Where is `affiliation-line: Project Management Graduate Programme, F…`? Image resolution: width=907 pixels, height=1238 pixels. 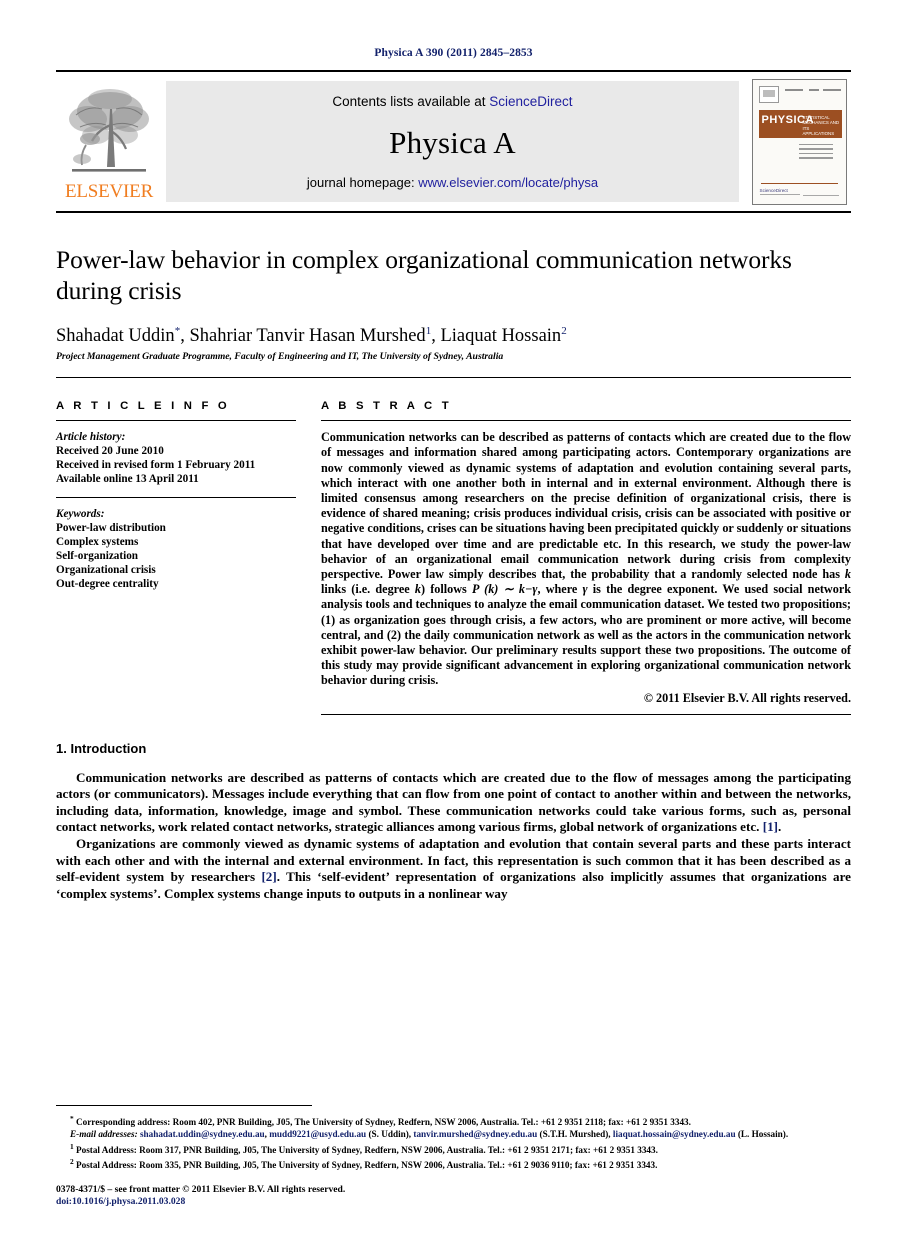
affiliation-line: Project Management Graduate Programme, F… is located at coordinates (280, 357).